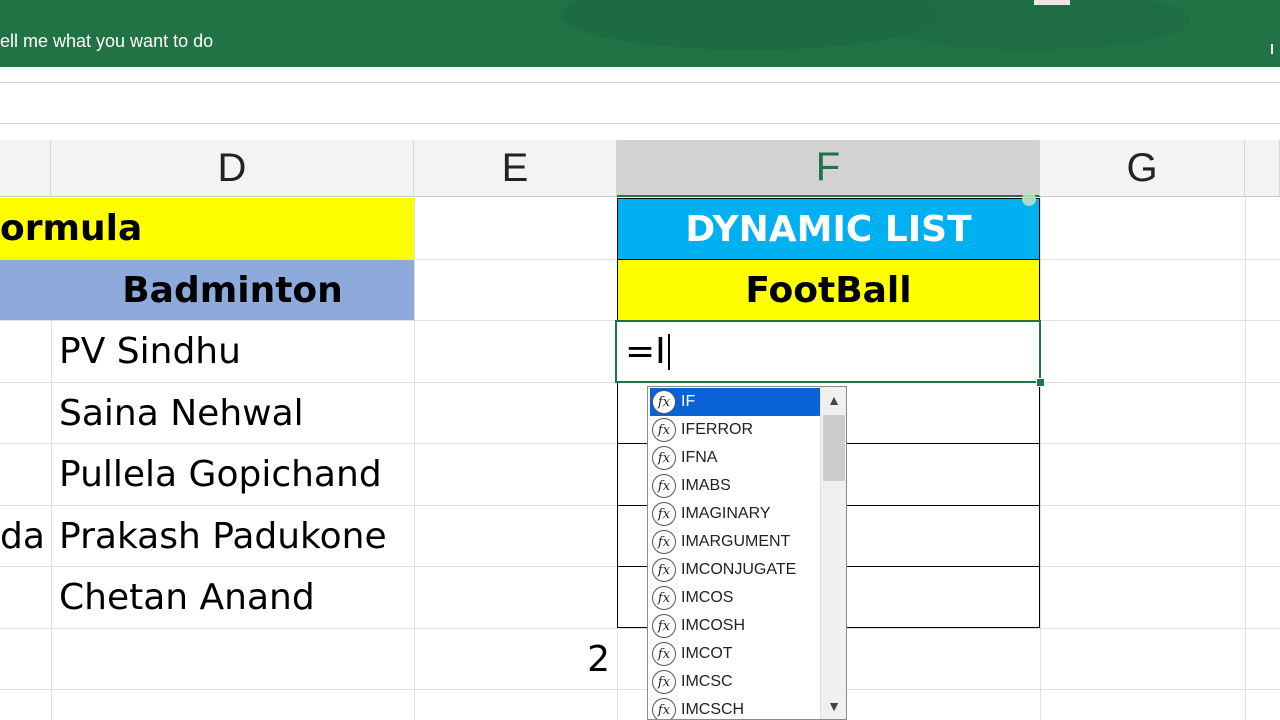  What do you see at coordinates (645, 351) in the screenshot?
I see `formula-input-text: =I` at bounding box center [645, 351].